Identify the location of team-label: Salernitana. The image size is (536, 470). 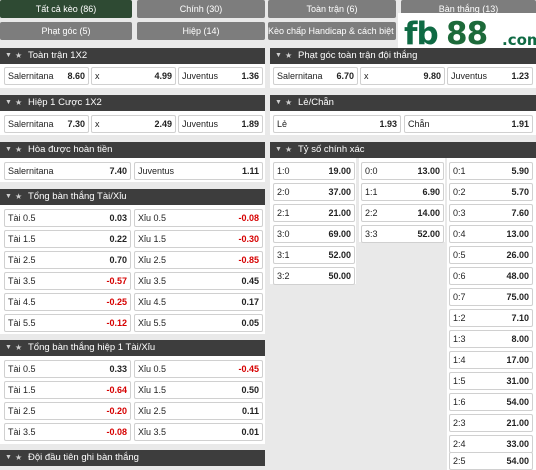
(300, 76).